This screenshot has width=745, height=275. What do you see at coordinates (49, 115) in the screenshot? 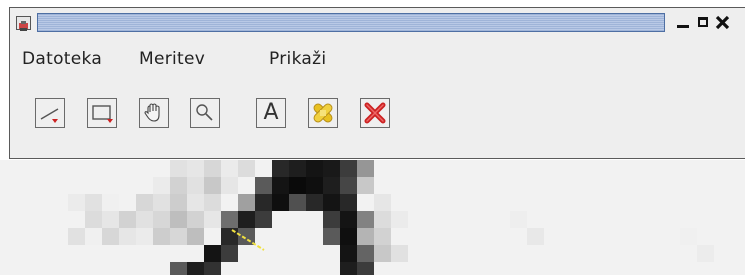
I see `line-tool-icon` at bounding box center [49, 115].